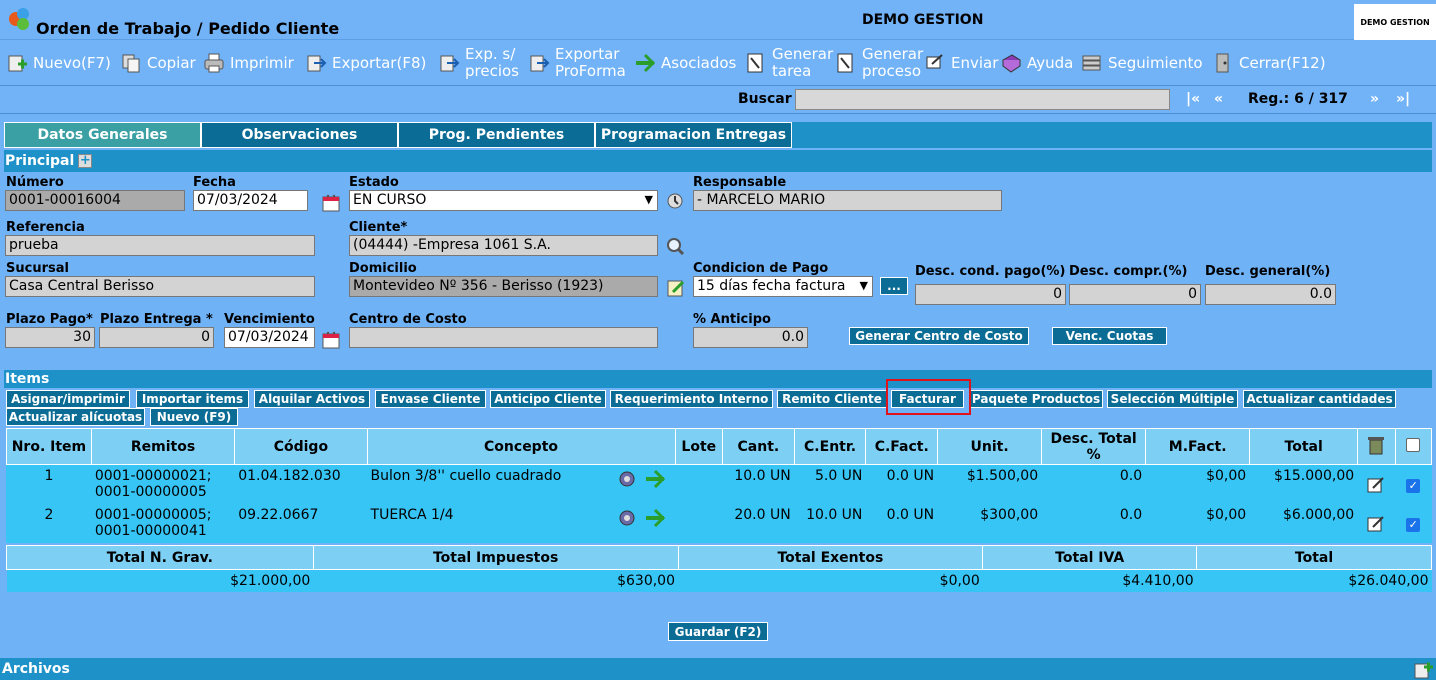  I want to click on copiar-label: Copiar, so click(171, 62).